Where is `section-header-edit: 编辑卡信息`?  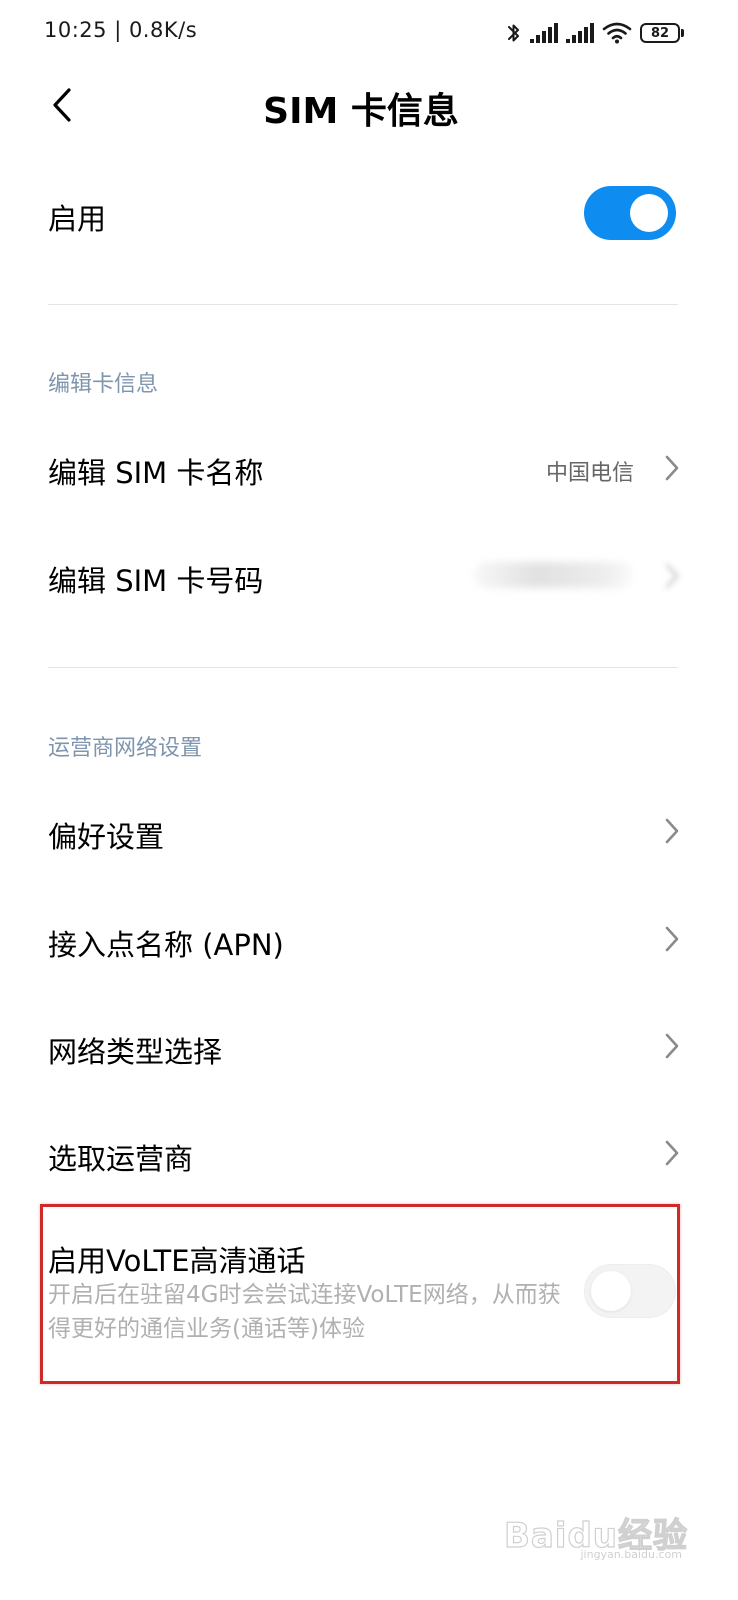 section-header-edit: 编辑卡信息 is located at coordinates (103, 384).